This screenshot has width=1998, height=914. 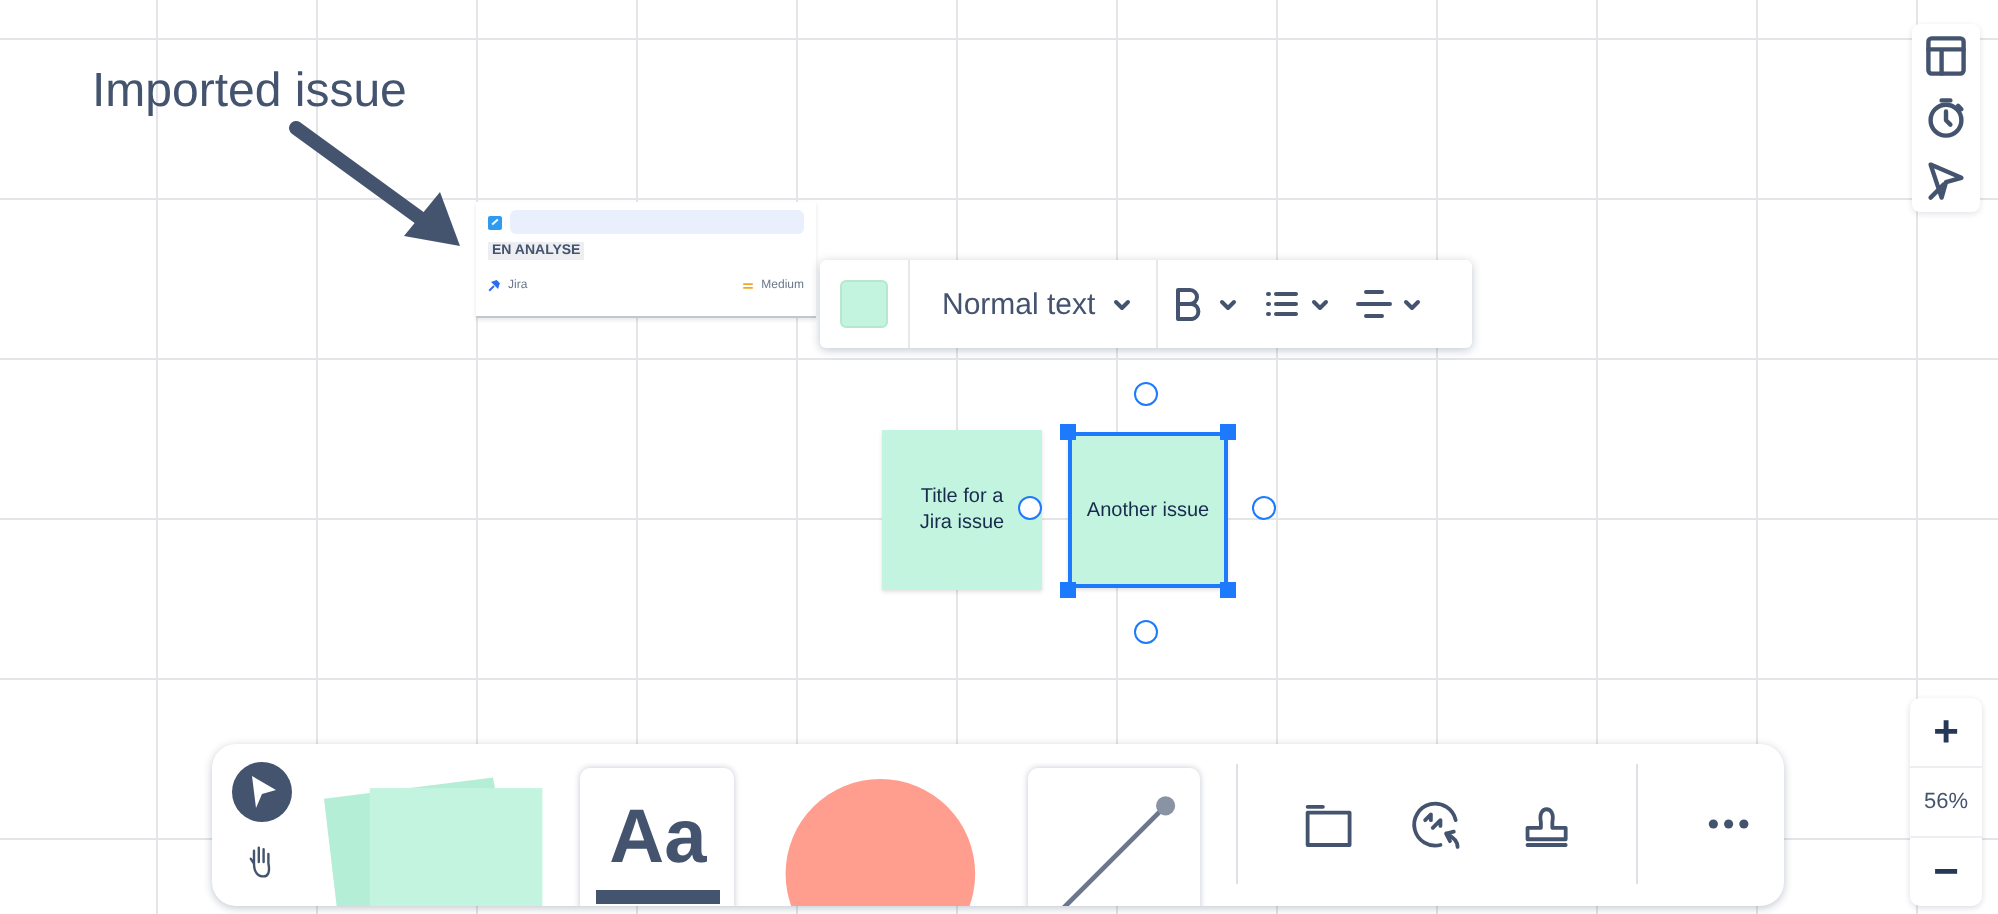 I want to click on zoom-out-button: −, so click(x=1946, y=872).